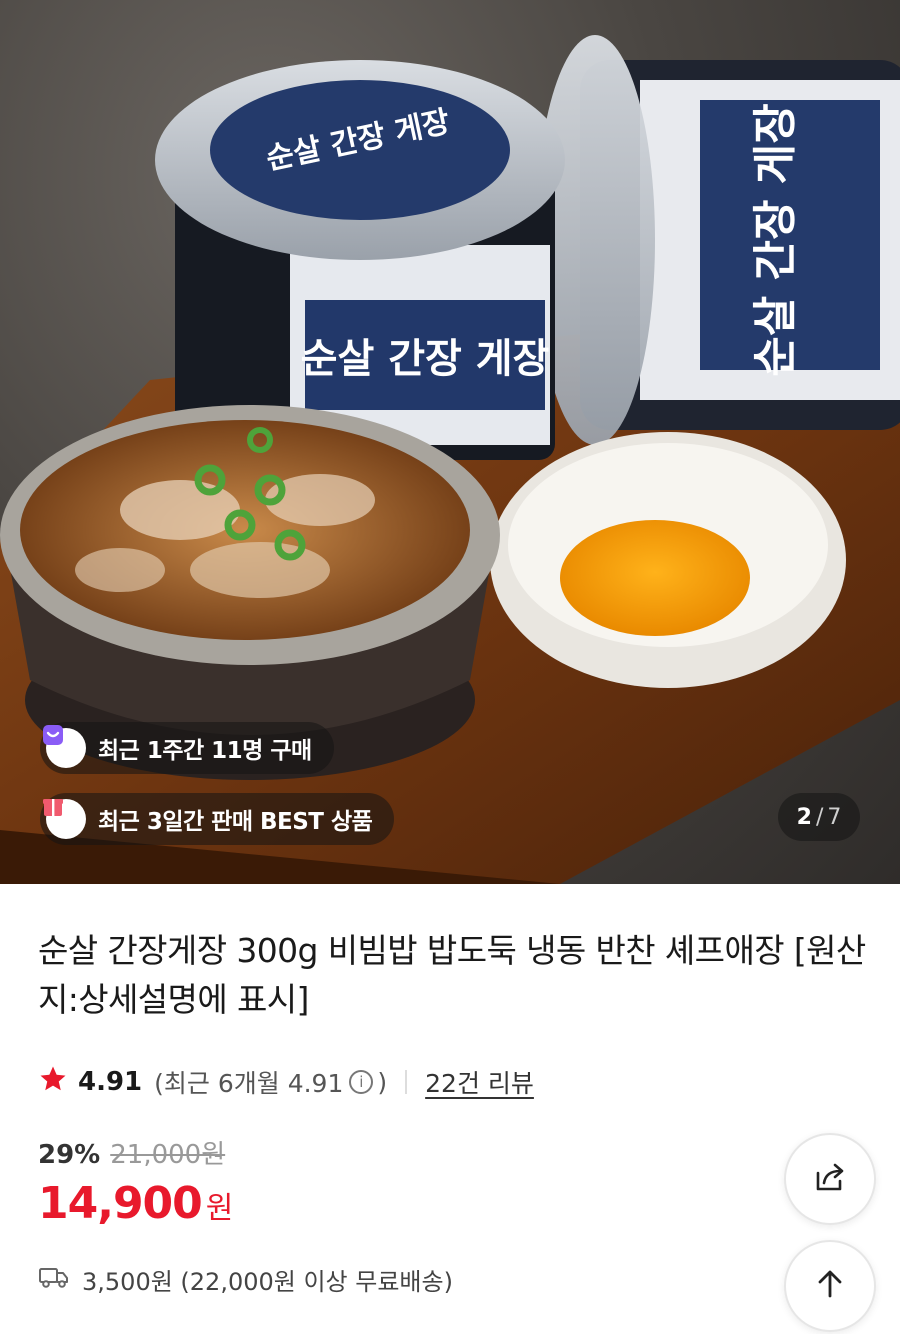 The image size is (900, 1334). I want to click on shipping-info: 3,500원 (22,000원 이상 무료배송), so click(245, 1279).